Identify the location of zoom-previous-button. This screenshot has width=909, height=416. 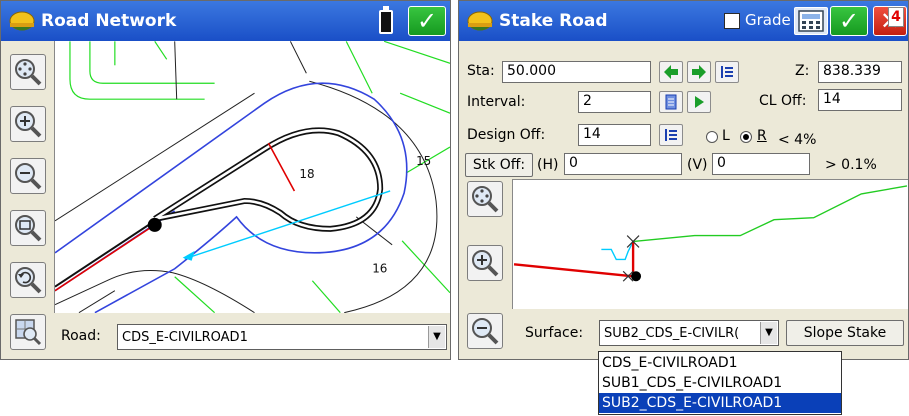
(28, 280).